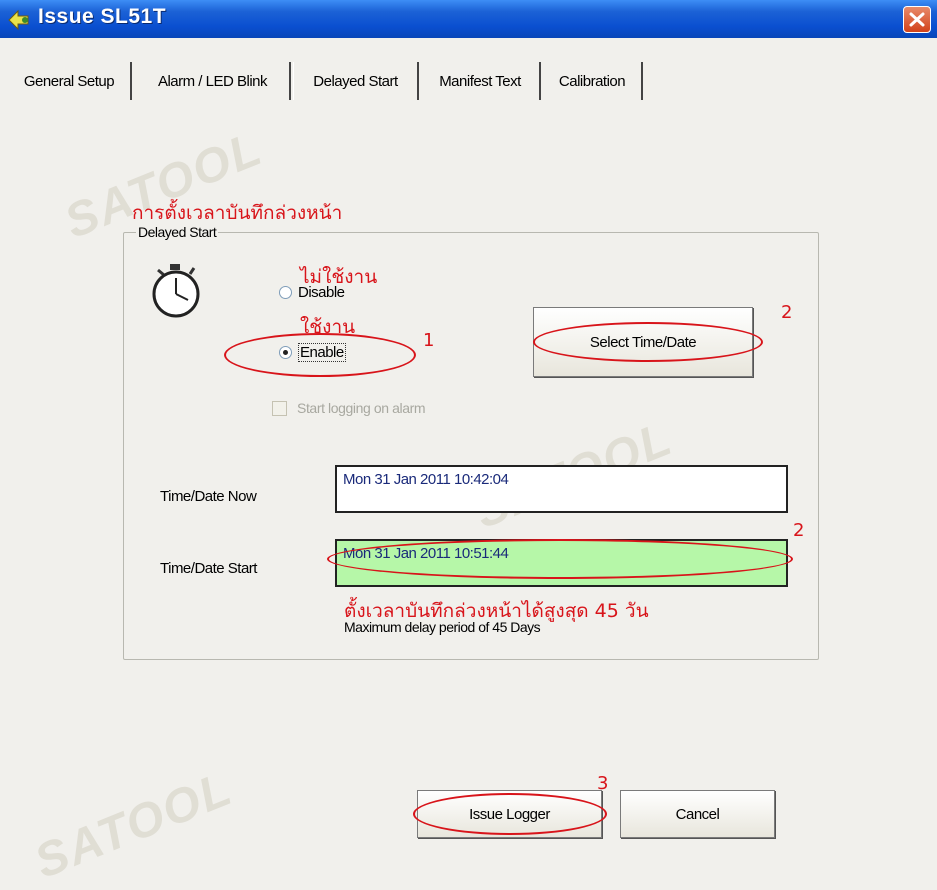 This screenshot has width=937, height=890. I want to click on time-date-now-label: Time/Date Now, so click(208, 496).